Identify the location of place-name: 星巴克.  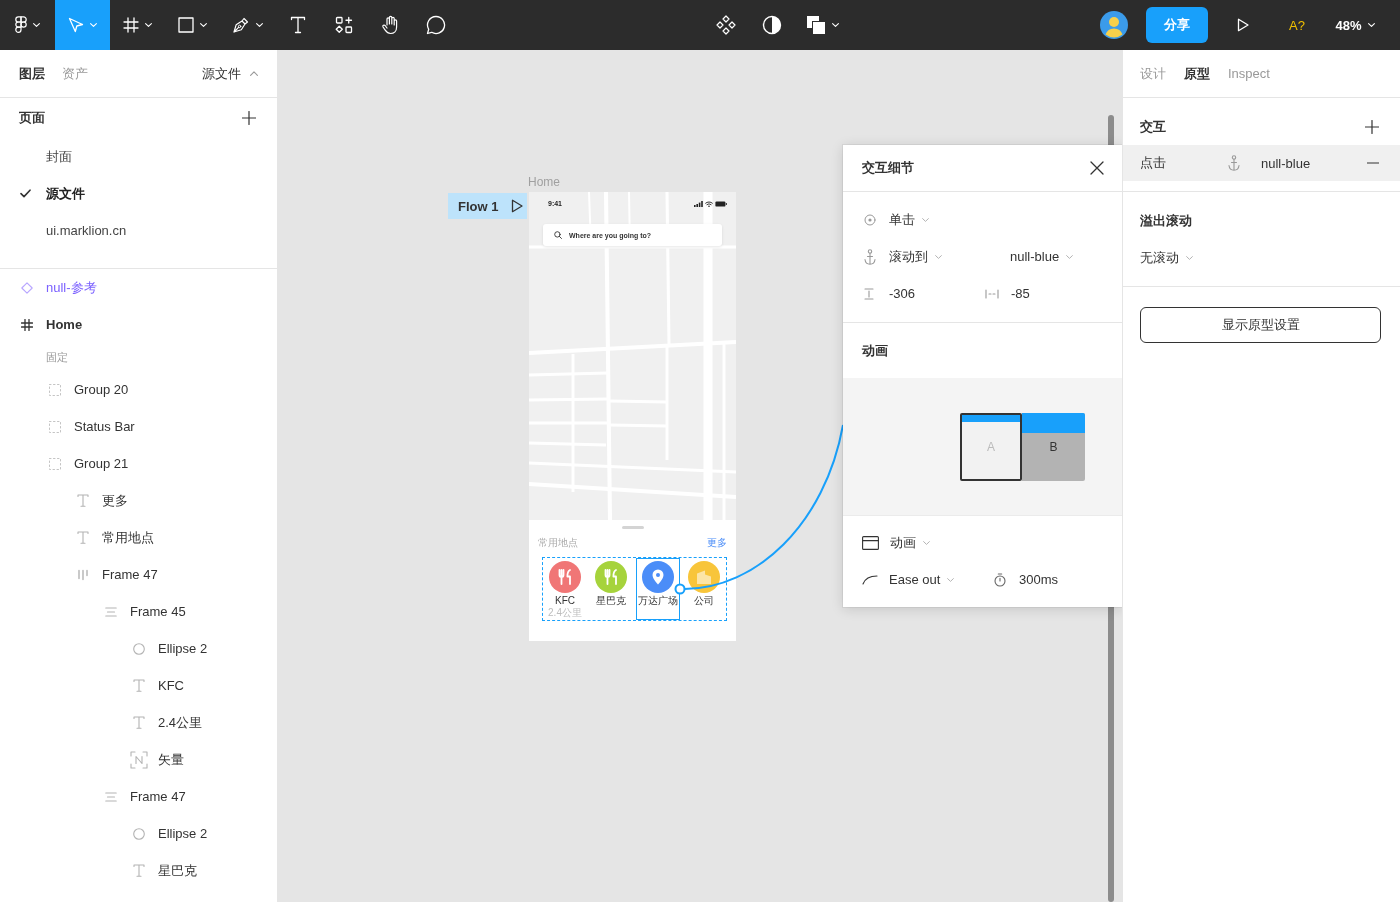
(611, 601).